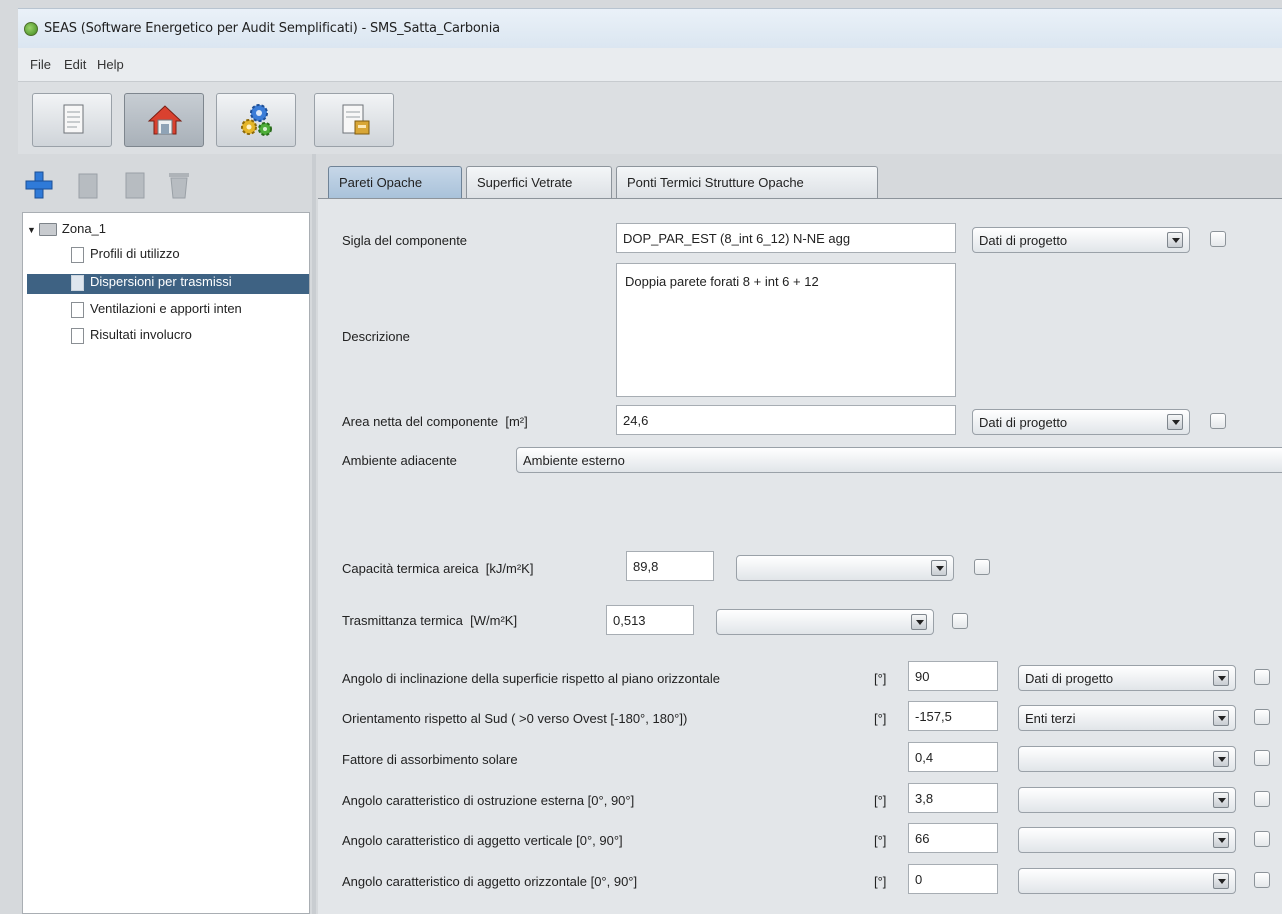 This screenshot has width=1282, height=914. Describe the element at coordinates (39, 185) in the screenshot. I see `add-icon` at that location.